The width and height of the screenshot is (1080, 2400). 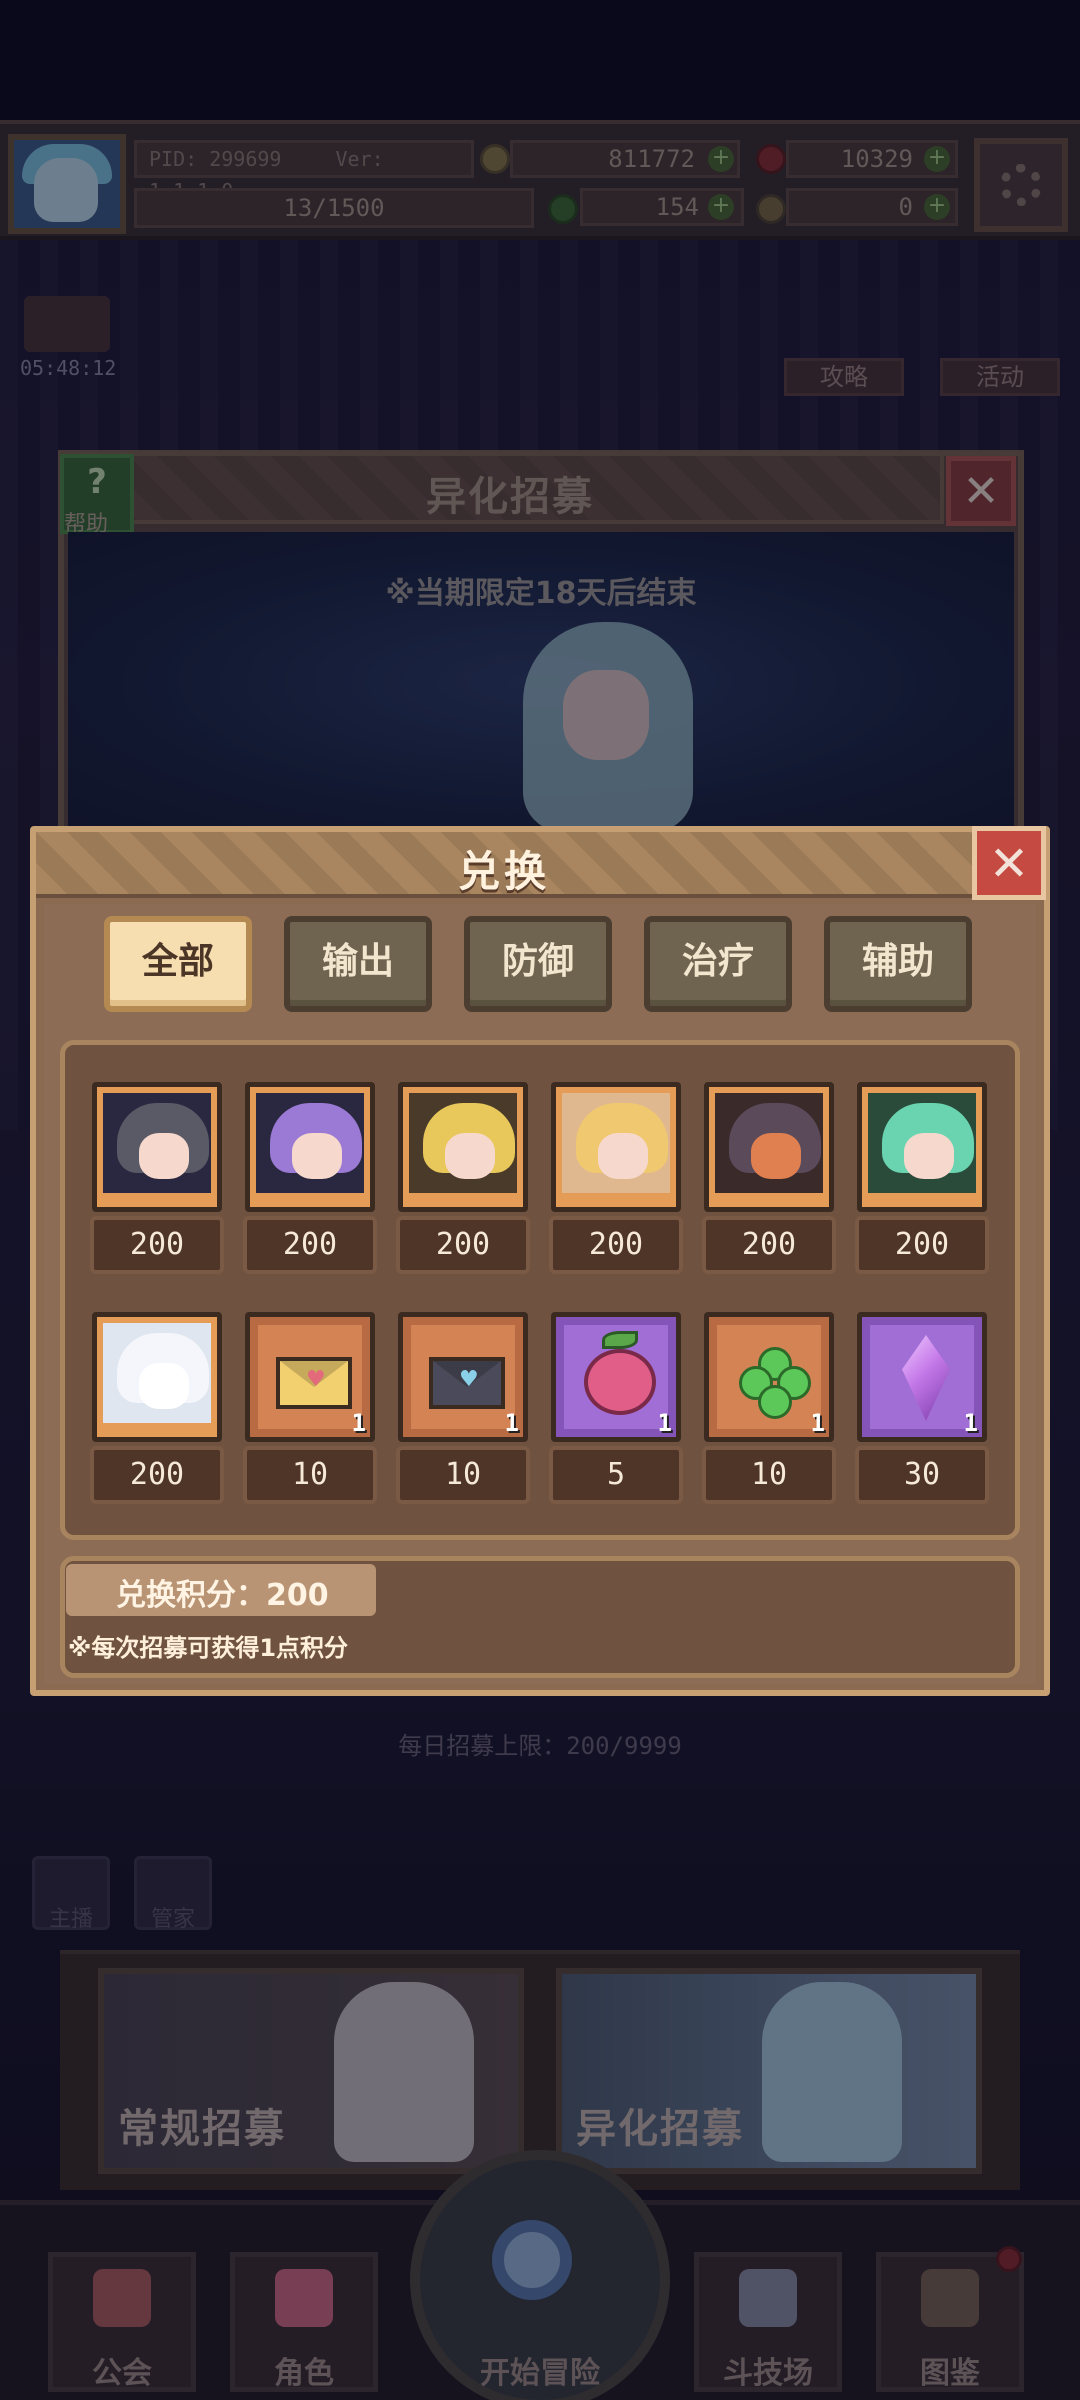 What do you see at coordinates (358, 964) in the screenshot?
I see `tab-damage: 输出` at bounding box center [358, 964].